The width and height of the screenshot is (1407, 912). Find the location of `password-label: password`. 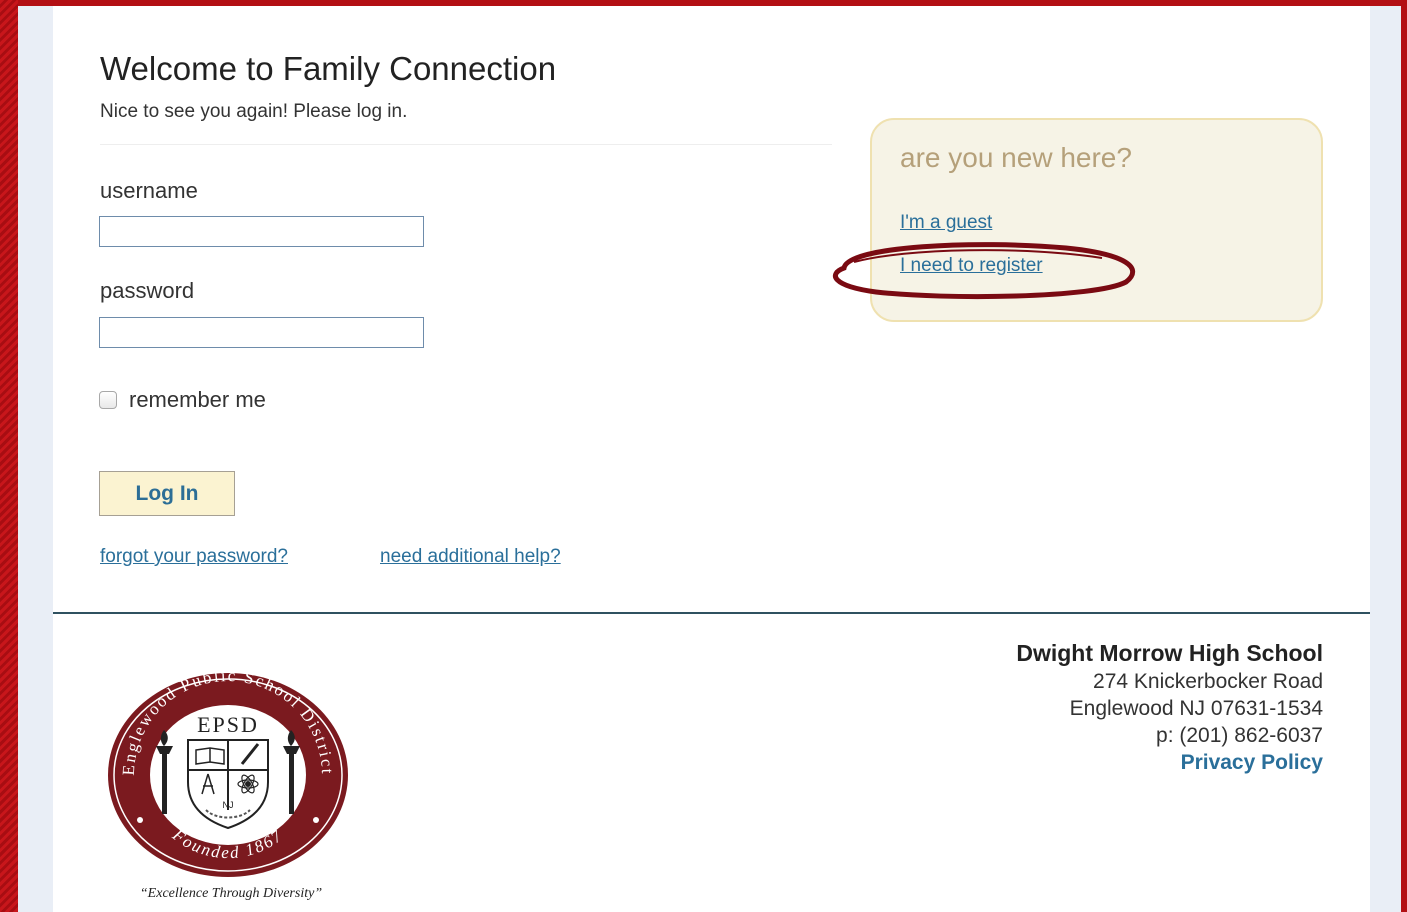

password-label: password is located at coordinates (147, 290).